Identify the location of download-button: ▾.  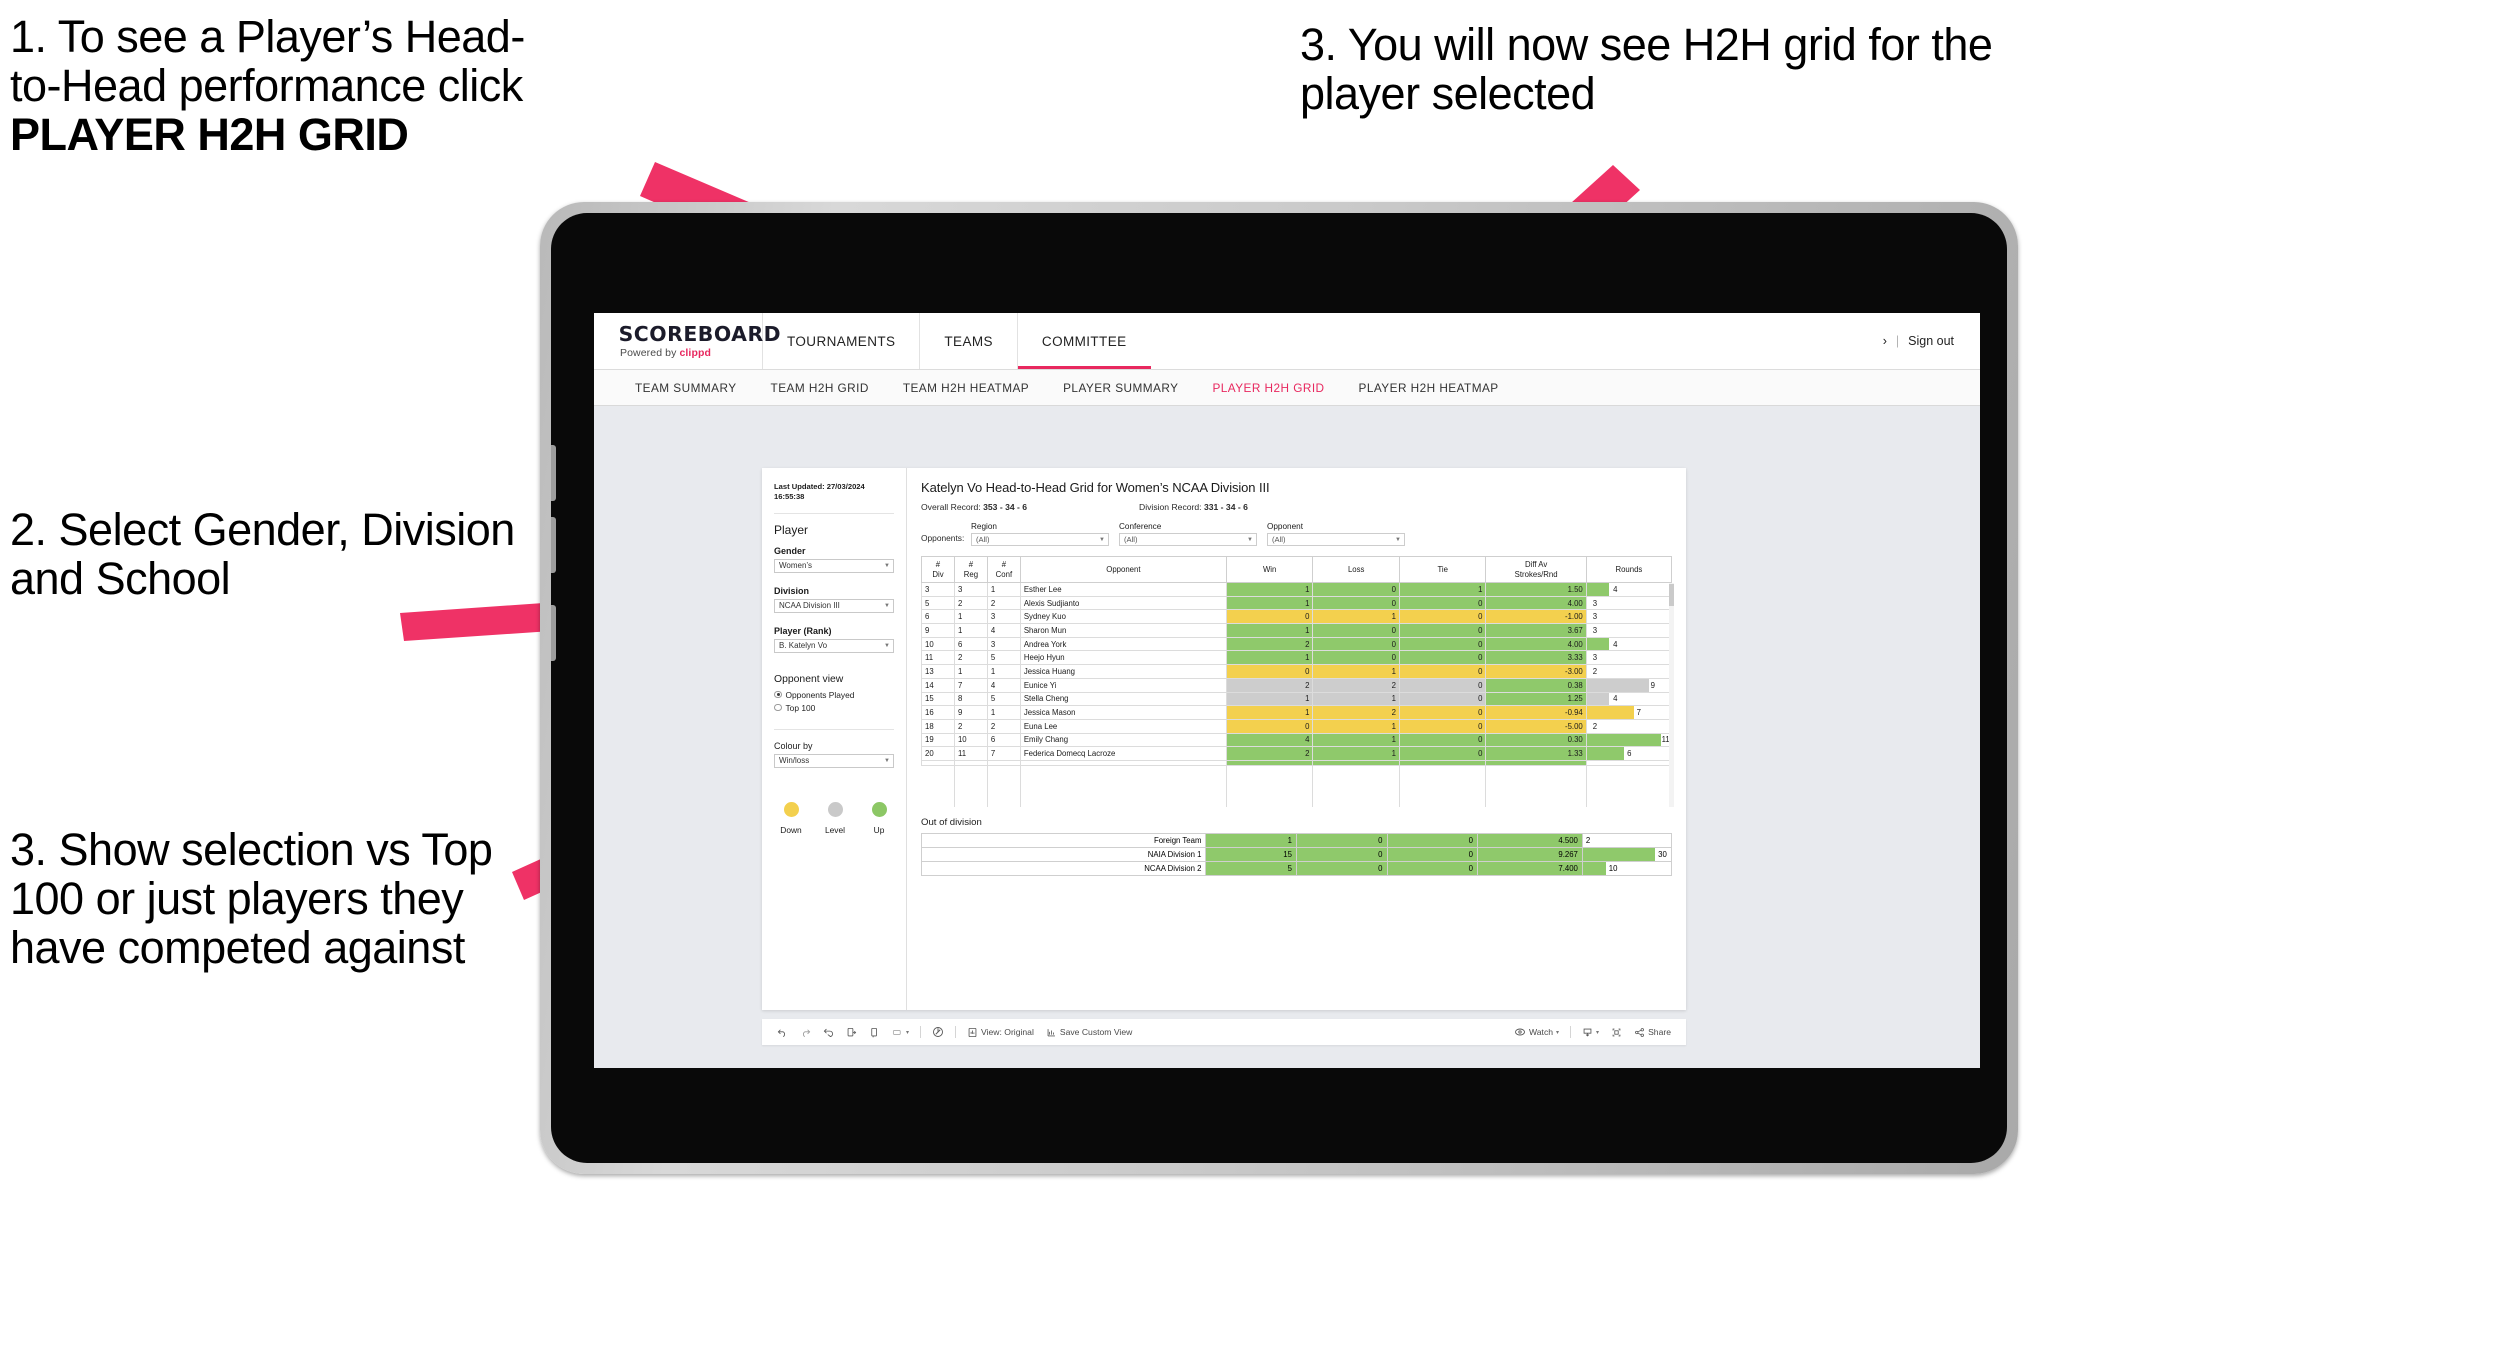
(1590, 1032).